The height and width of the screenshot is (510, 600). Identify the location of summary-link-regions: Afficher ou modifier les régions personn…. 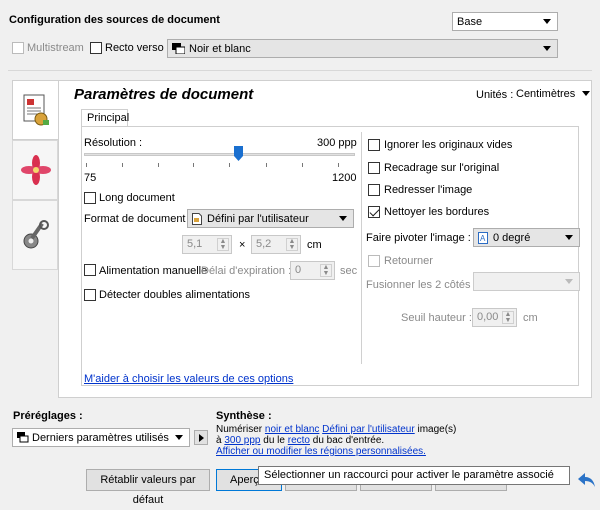
(321, 451).